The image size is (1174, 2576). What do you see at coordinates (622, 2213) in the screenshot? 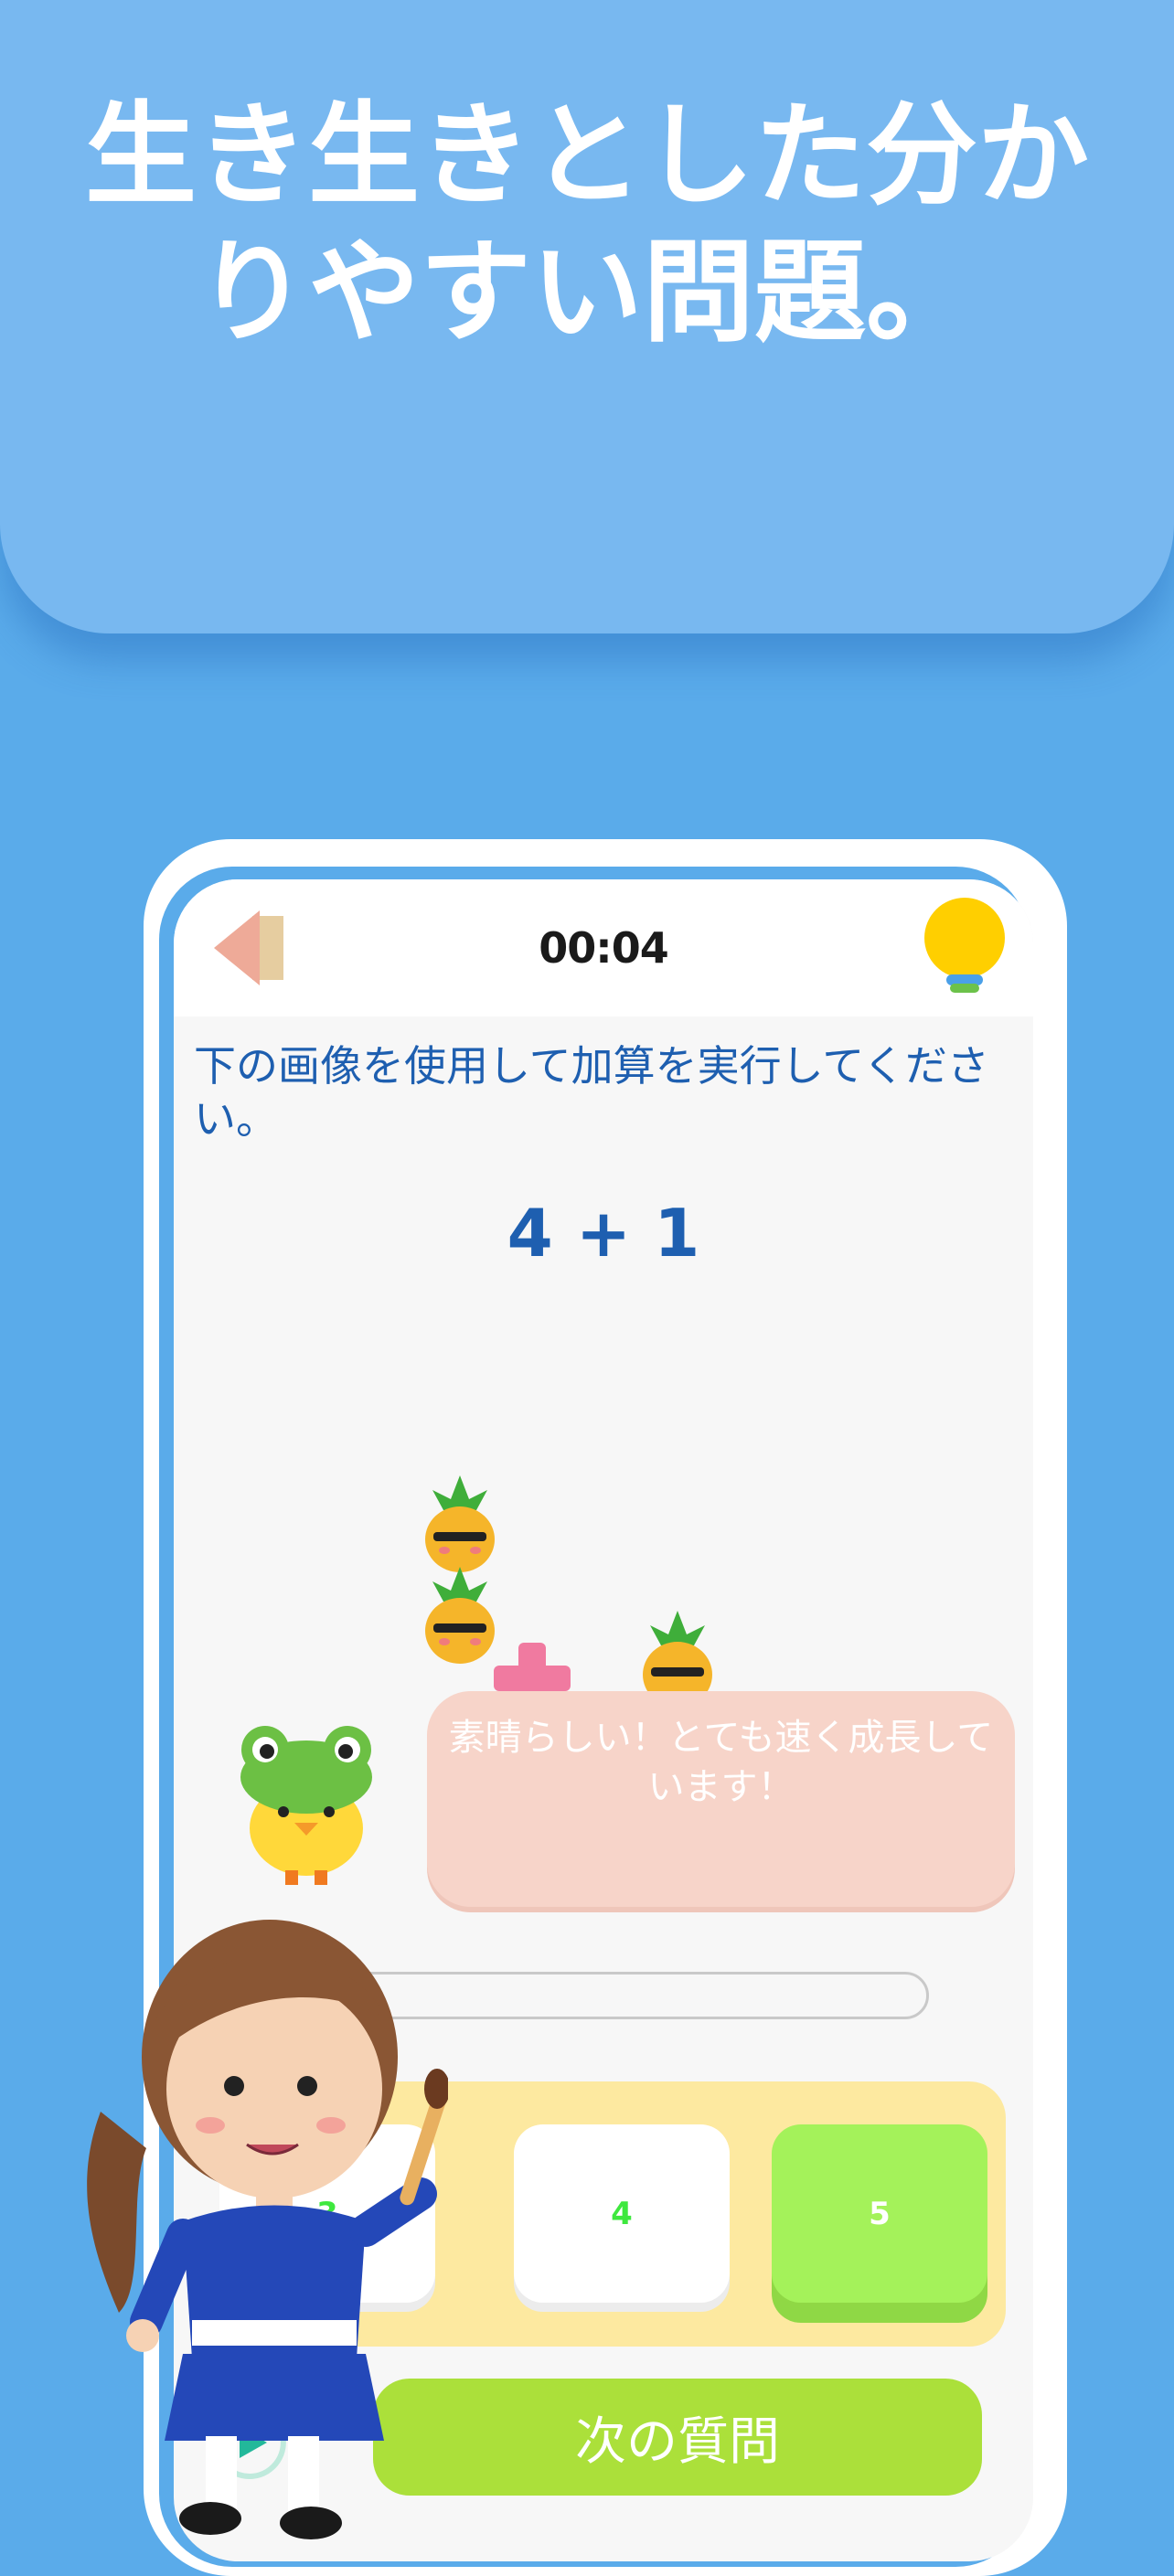
I see `answer-option: 4` at bounding box center [622, 2213].